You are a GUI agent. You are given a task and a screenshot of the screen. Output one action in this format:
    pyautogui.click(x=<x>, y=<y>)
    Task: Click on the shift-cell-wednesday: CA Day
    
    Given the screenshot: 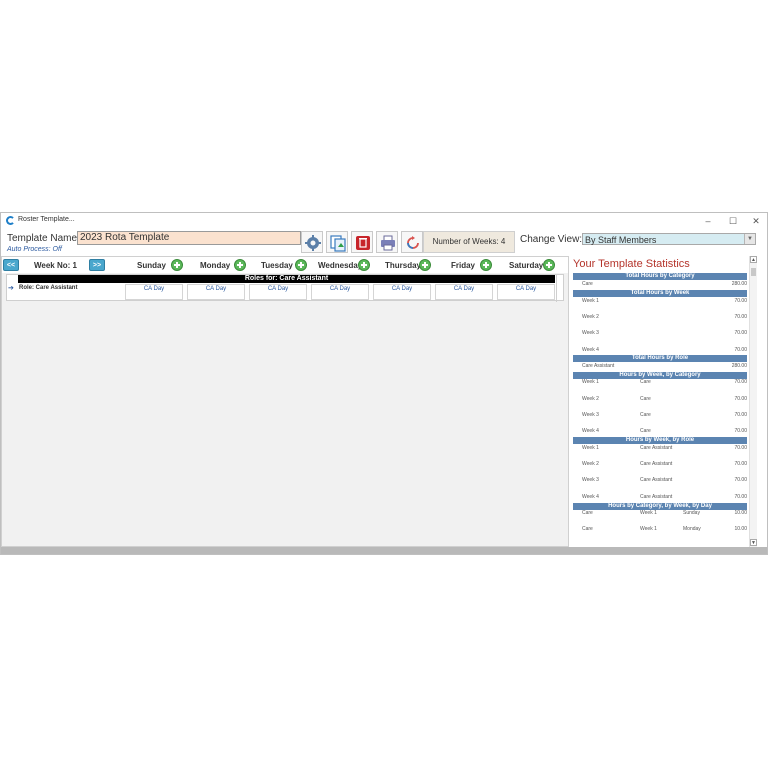 What is the action you would take?
    pyautogui.click(x=340, y=292)
    